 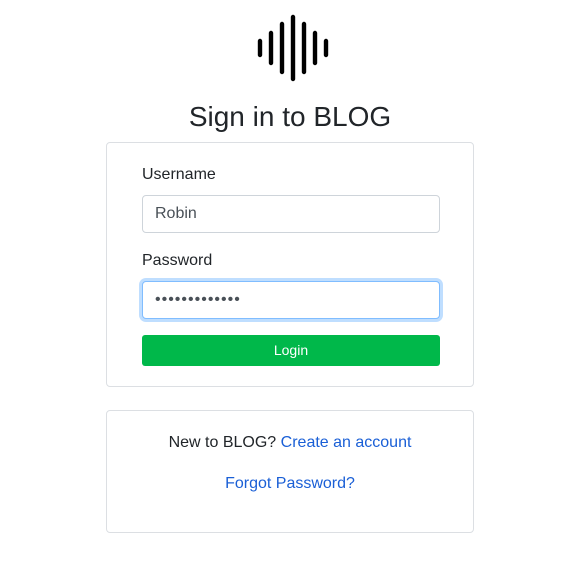 I want to click on username-label: Username, so click(x=179, y=174).